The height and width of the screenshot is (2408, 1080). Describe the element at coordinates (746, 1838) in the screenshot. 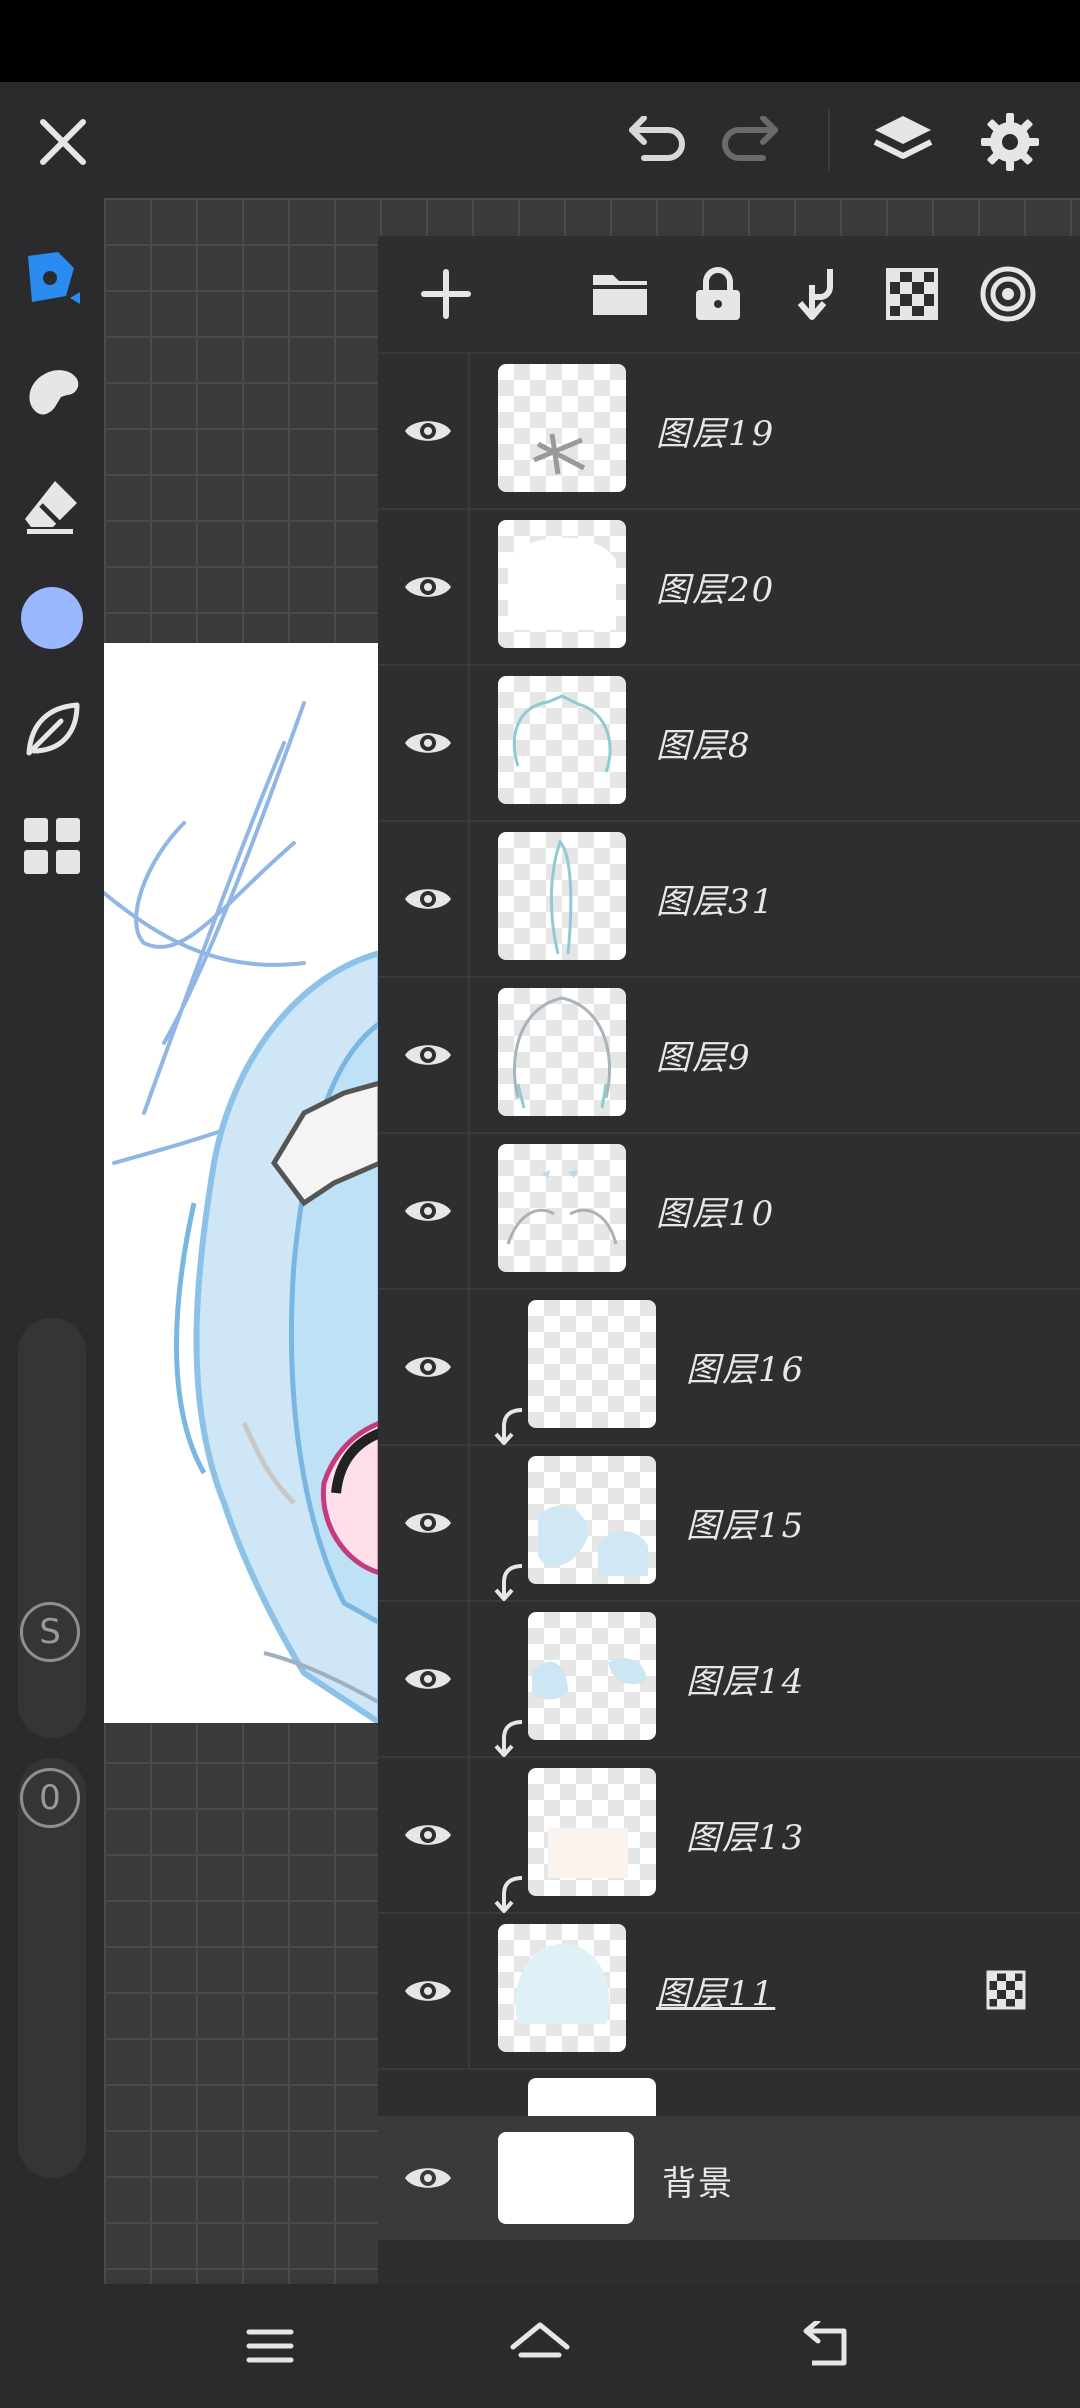

I see `layer-name: 图层13` at that location.